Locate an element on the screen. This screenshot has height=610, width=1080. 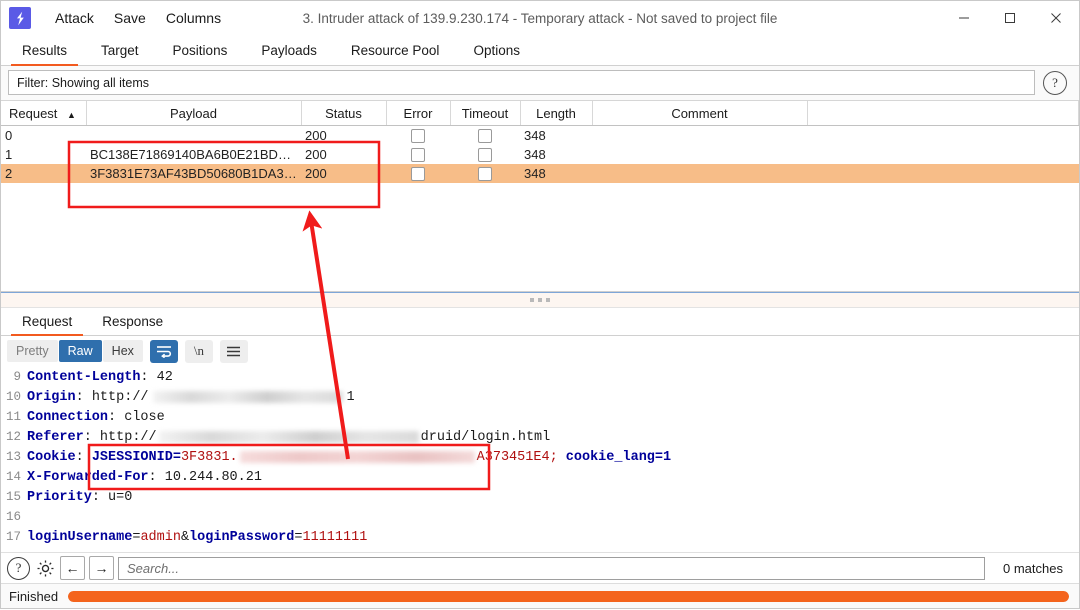
tab-payloads: Payloads is located at coordinates (289, 50).